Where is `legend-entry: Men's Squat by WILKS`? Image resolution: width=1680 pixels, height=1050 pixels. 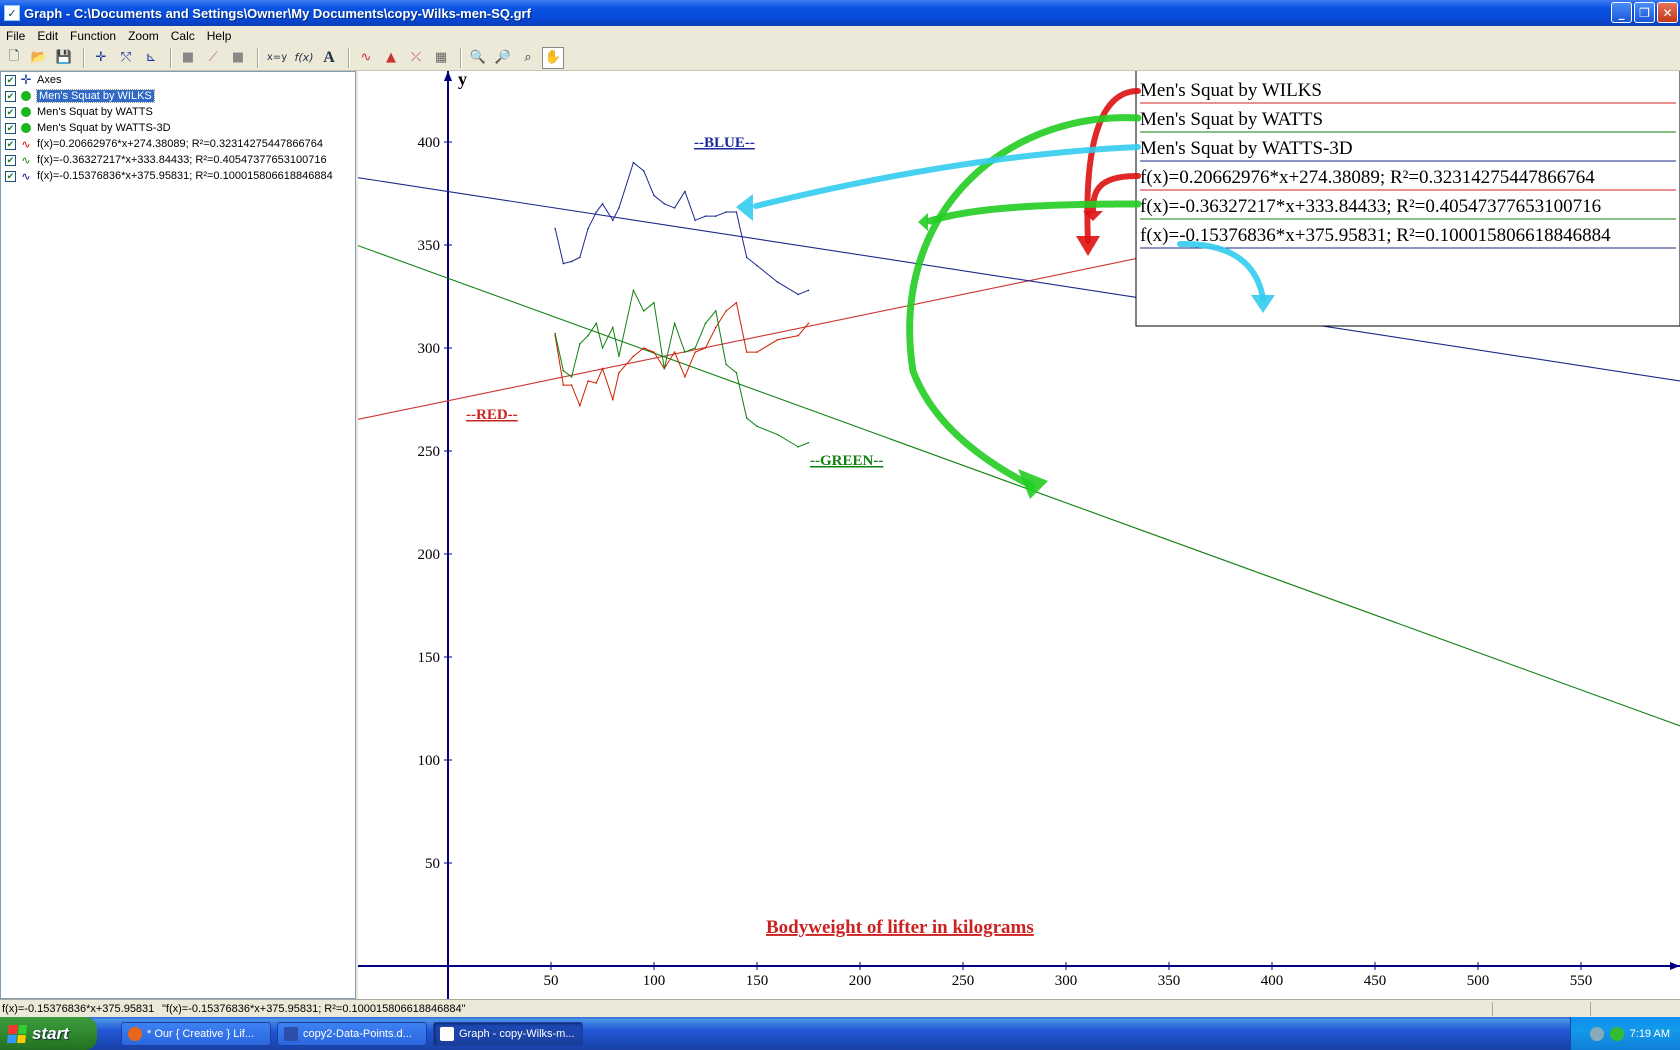 legend-entry: Men's Squat by WILKS is located at coordinates (1231, 90).